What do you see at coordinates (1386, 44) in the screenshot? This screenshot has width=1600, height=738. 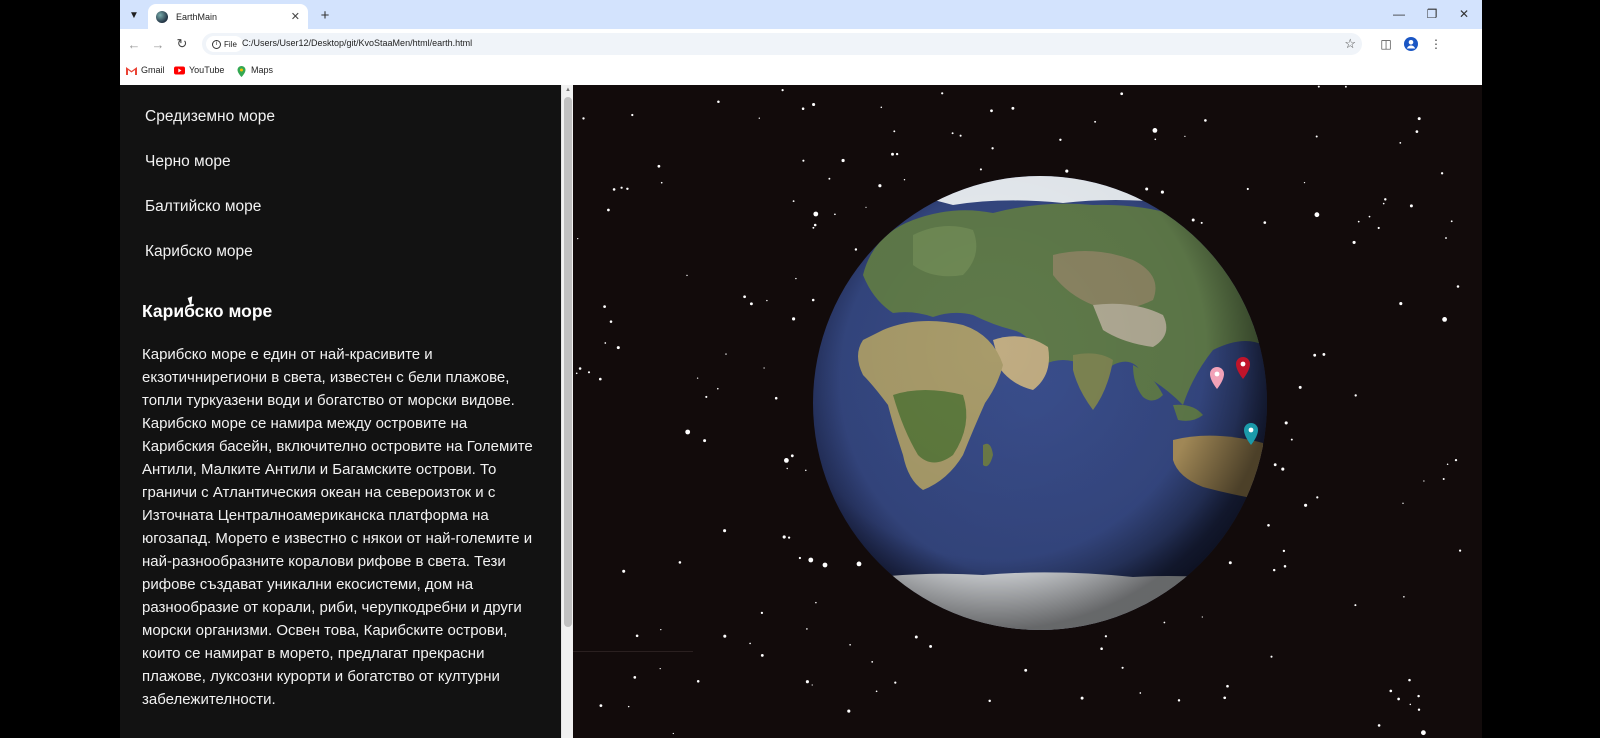 I see `side-panel-icon: ◫` at bounding box center [1386, 44].